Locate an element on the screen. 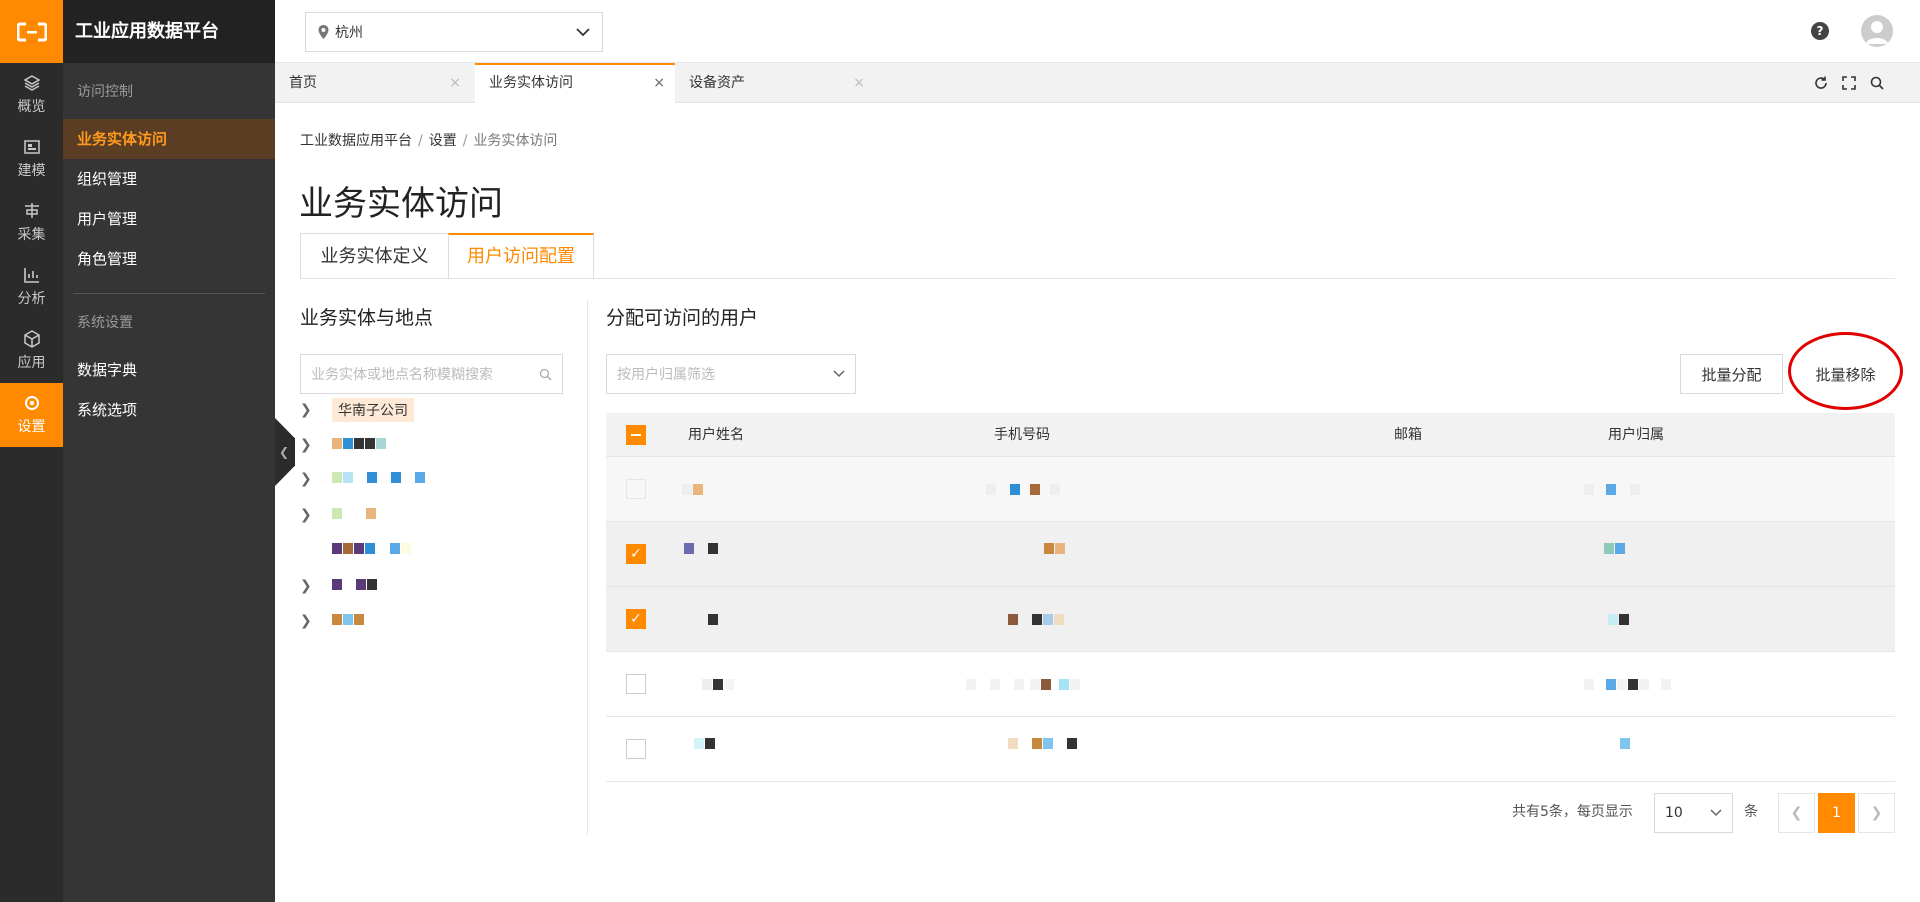 Image resolution: width=1920 pixels, height=902 pixels. batch-assign-button: 批量分配 is located at coordinates (1731, 374).